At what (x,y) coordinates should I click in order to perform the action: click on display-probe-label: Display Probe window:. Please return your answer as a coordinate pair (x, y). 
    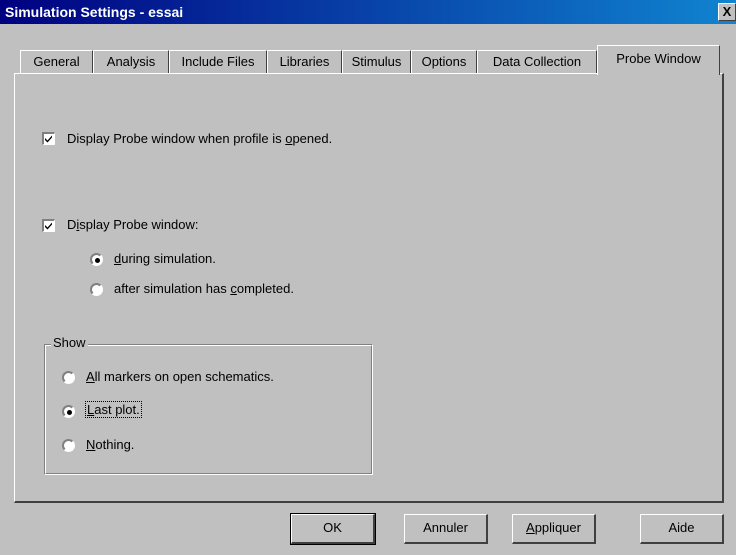
    Looking at the image, I should click on (133, 224).